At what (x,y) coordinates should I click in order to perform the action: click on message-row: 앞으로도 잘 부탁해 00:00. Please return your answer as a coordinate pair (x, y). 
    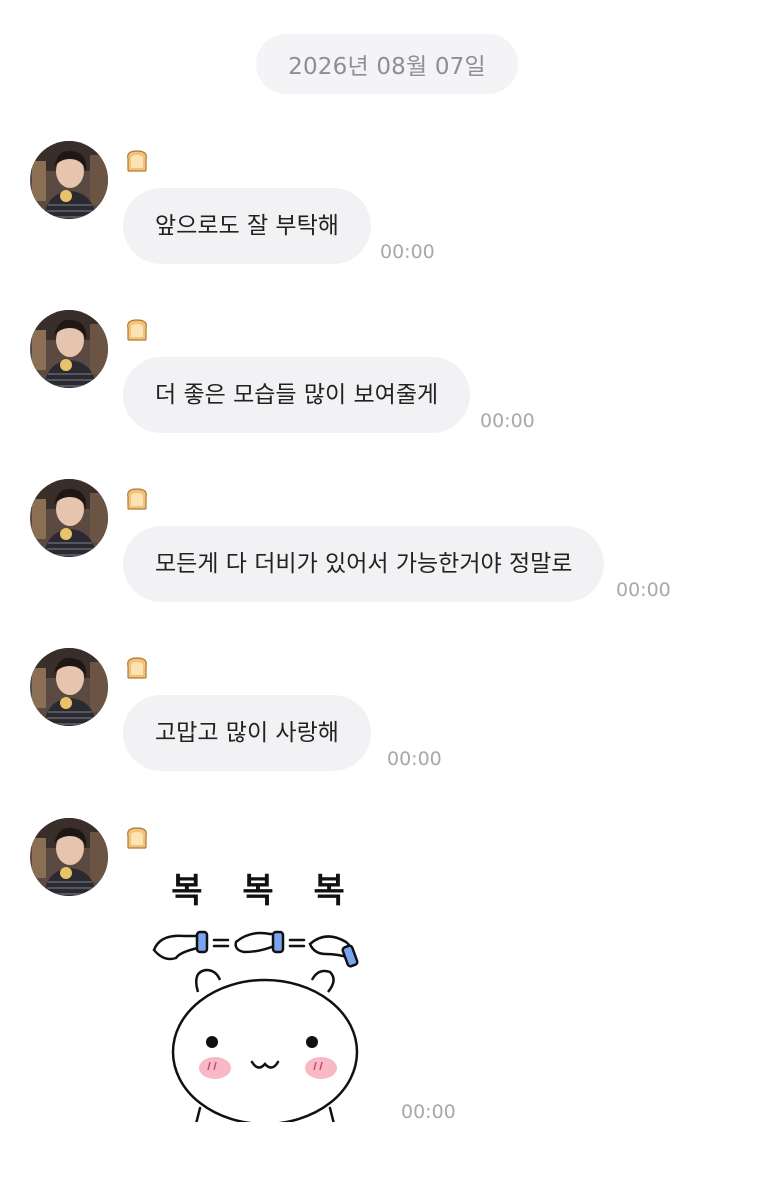
    Looking at the image, I should click on (386, 216).